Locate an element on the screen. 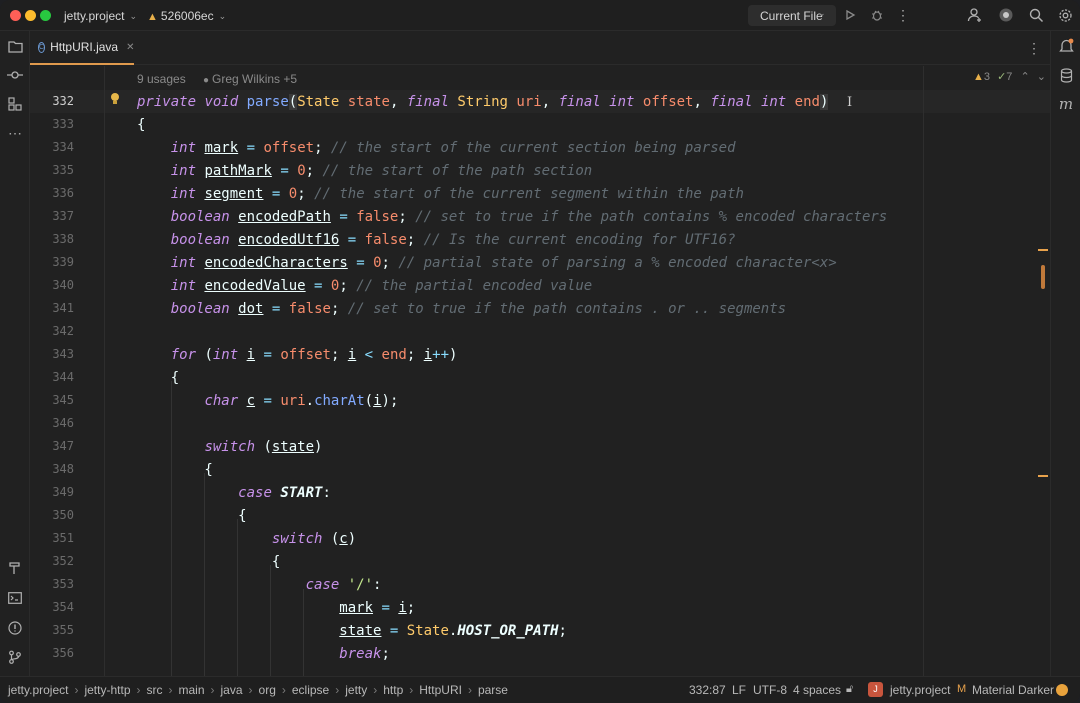  inspection-widget: ▲3 ✓7 ⌃ ⌄ is located at coordinates (1009, 76).